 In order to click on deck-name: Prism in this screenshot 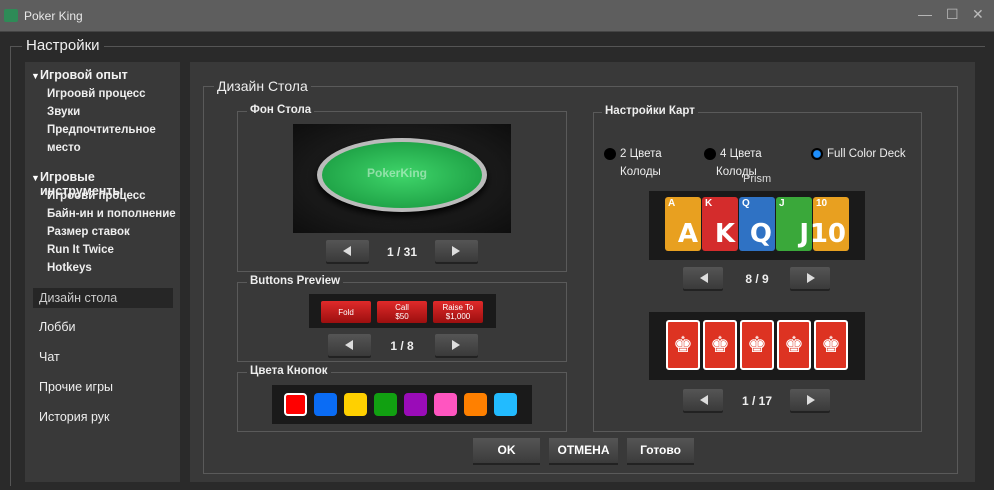, I will do `click(757, 179)`.